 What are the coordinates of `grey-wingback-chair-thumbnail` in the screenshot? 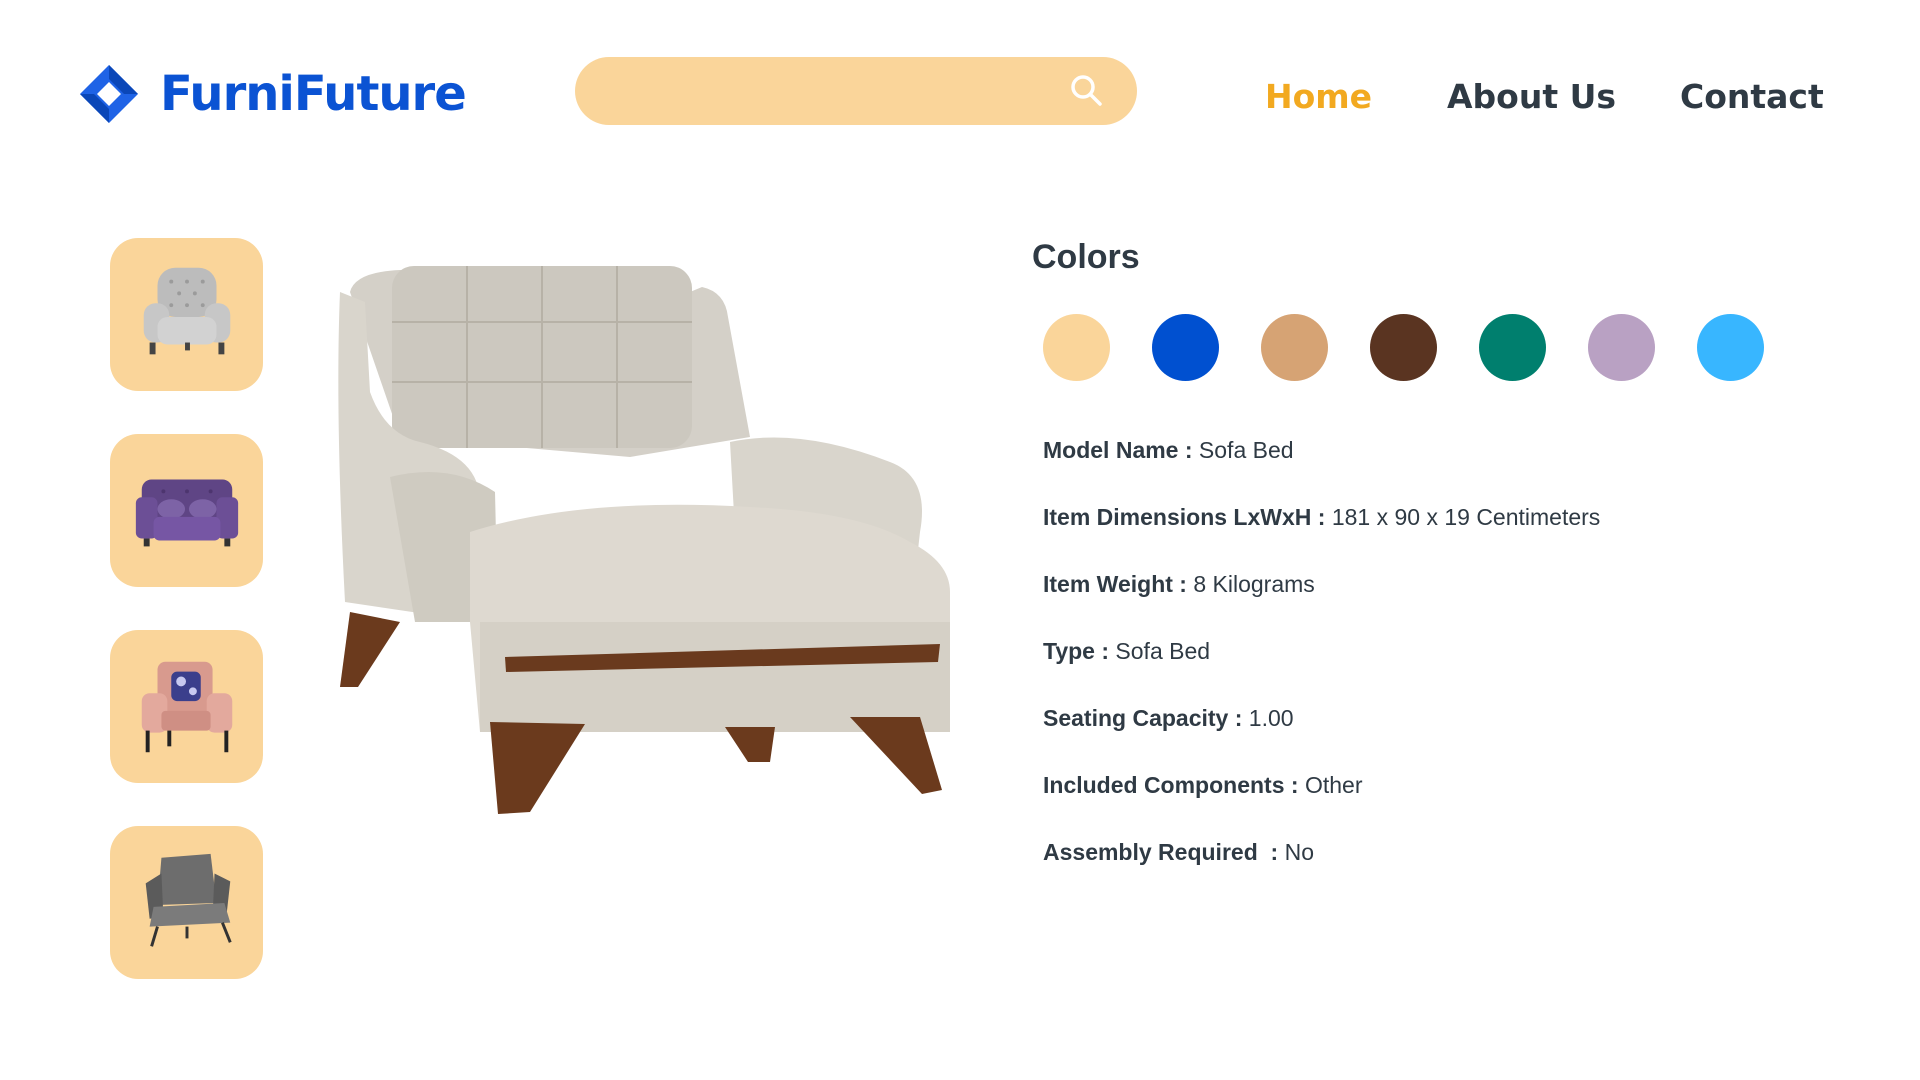 It's located at (186, 902).